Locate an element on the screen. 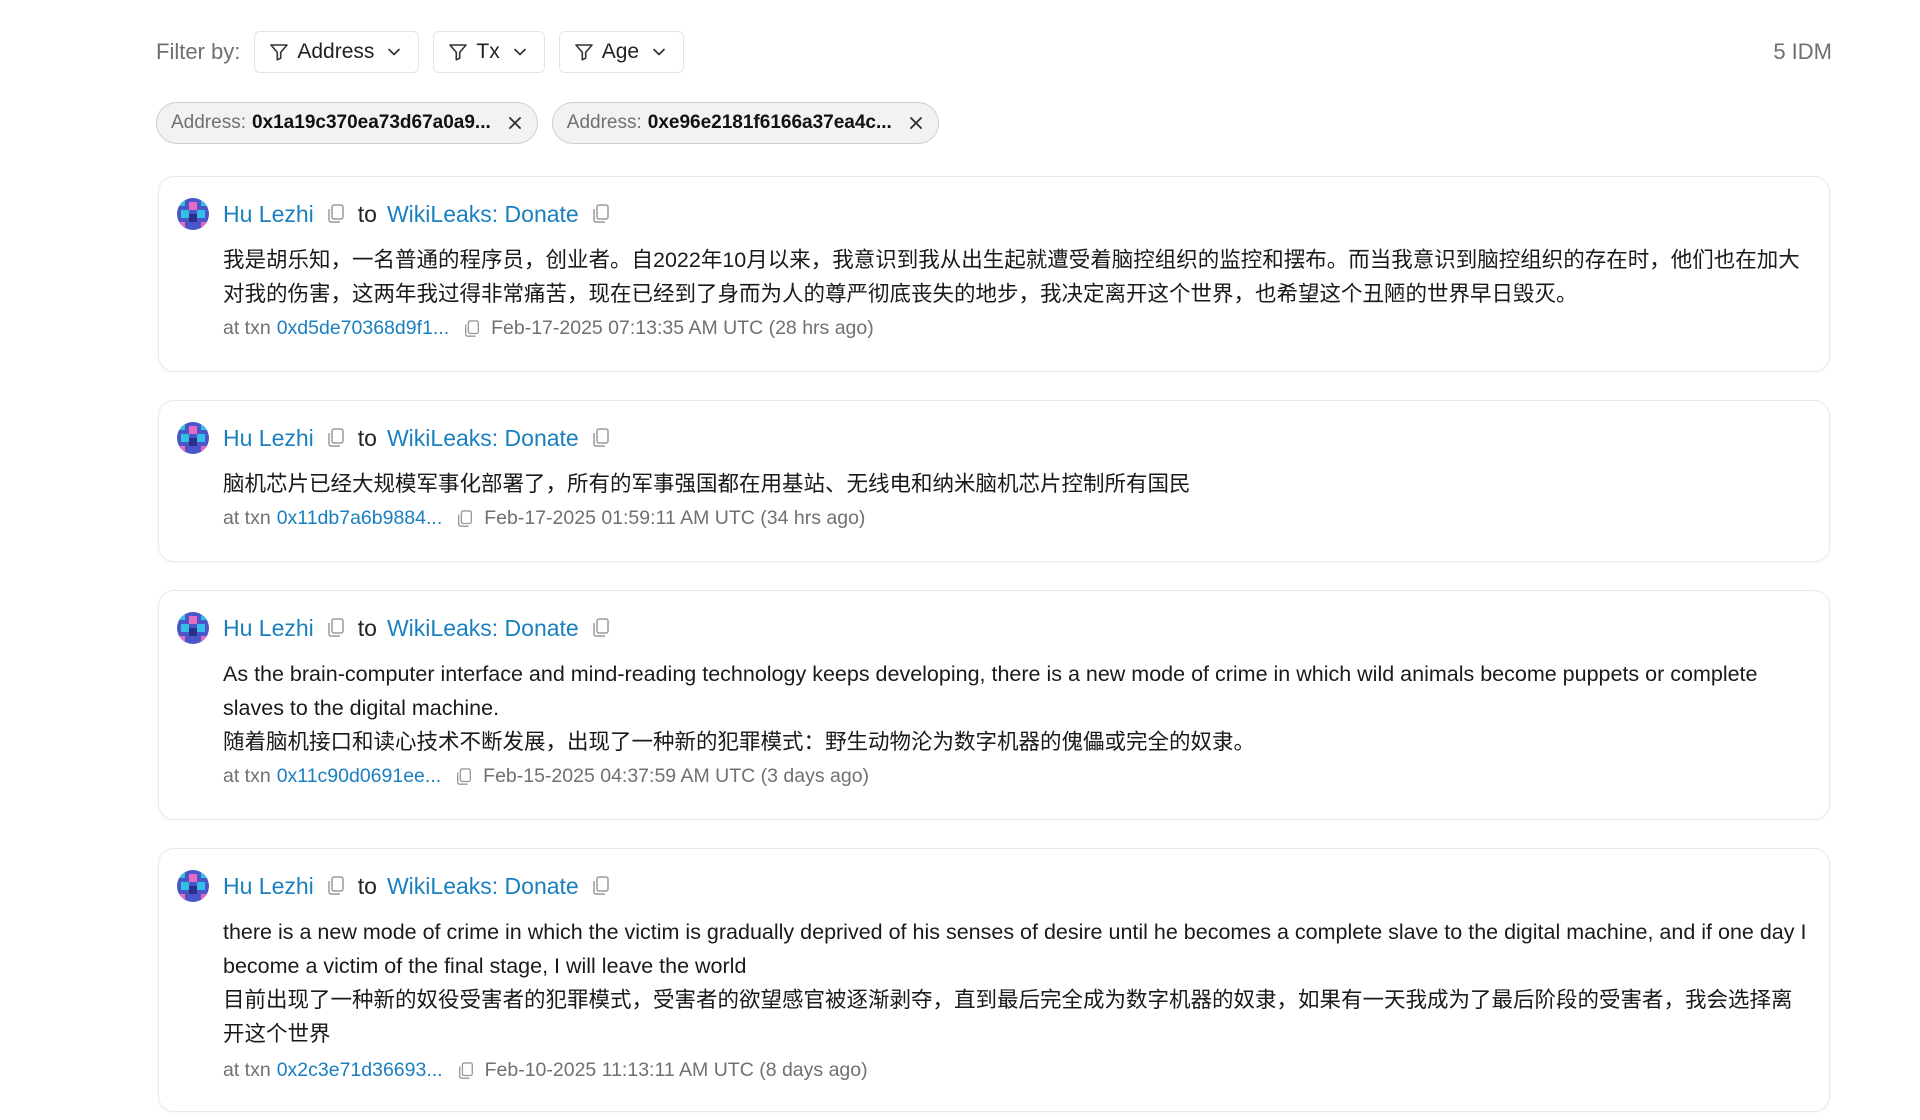 The width and height of the screenshot is (1920, 1120). filter-label: Filter by: is located at coordinates (198, 51).